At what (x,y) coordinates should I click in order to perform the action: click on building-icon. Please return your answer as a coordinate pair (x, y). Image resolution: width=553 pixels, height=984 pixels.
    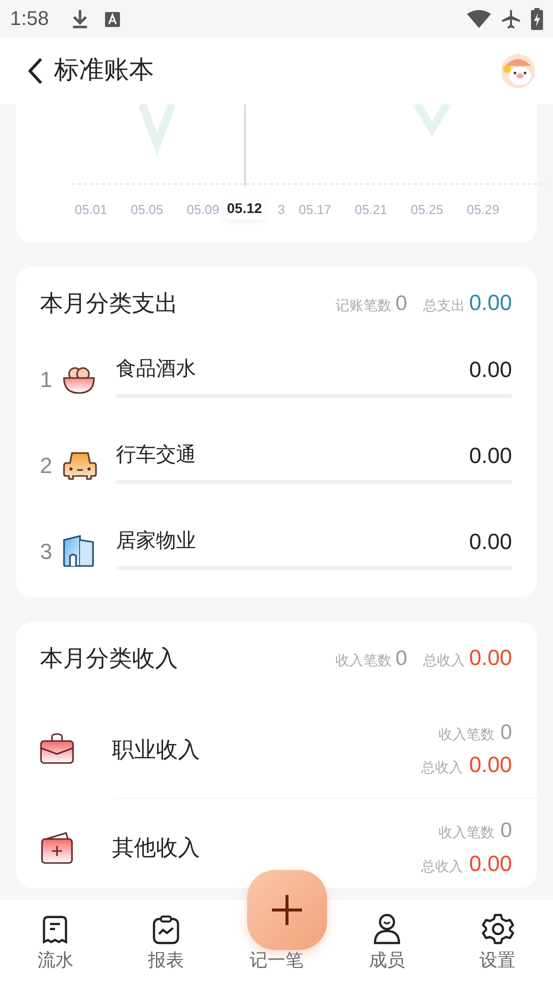
    Looking at the image, I should click on (79, 551).